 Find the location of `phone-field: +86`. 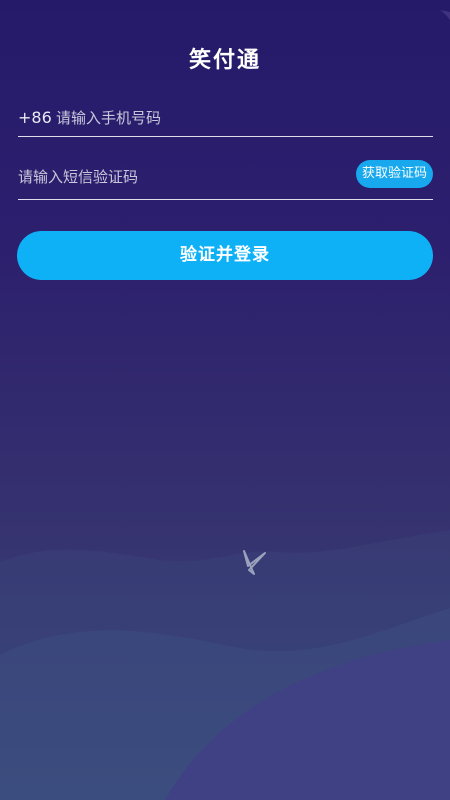

phone-field: +86 is located at coordinates (225, 119).